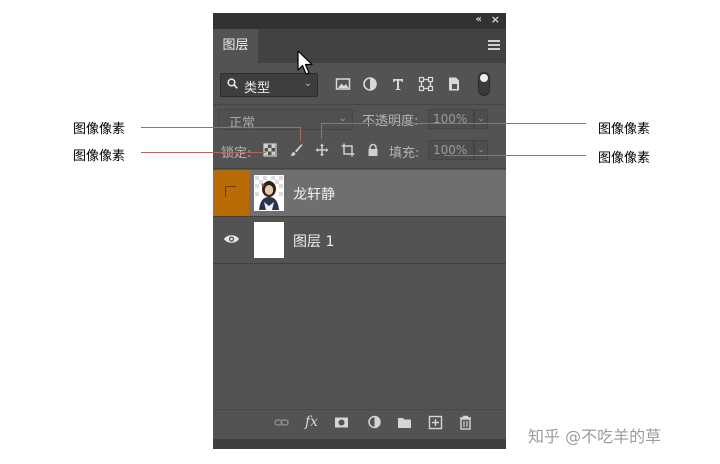  I want to click on smart-object-filter-icon, so click(454, 84).